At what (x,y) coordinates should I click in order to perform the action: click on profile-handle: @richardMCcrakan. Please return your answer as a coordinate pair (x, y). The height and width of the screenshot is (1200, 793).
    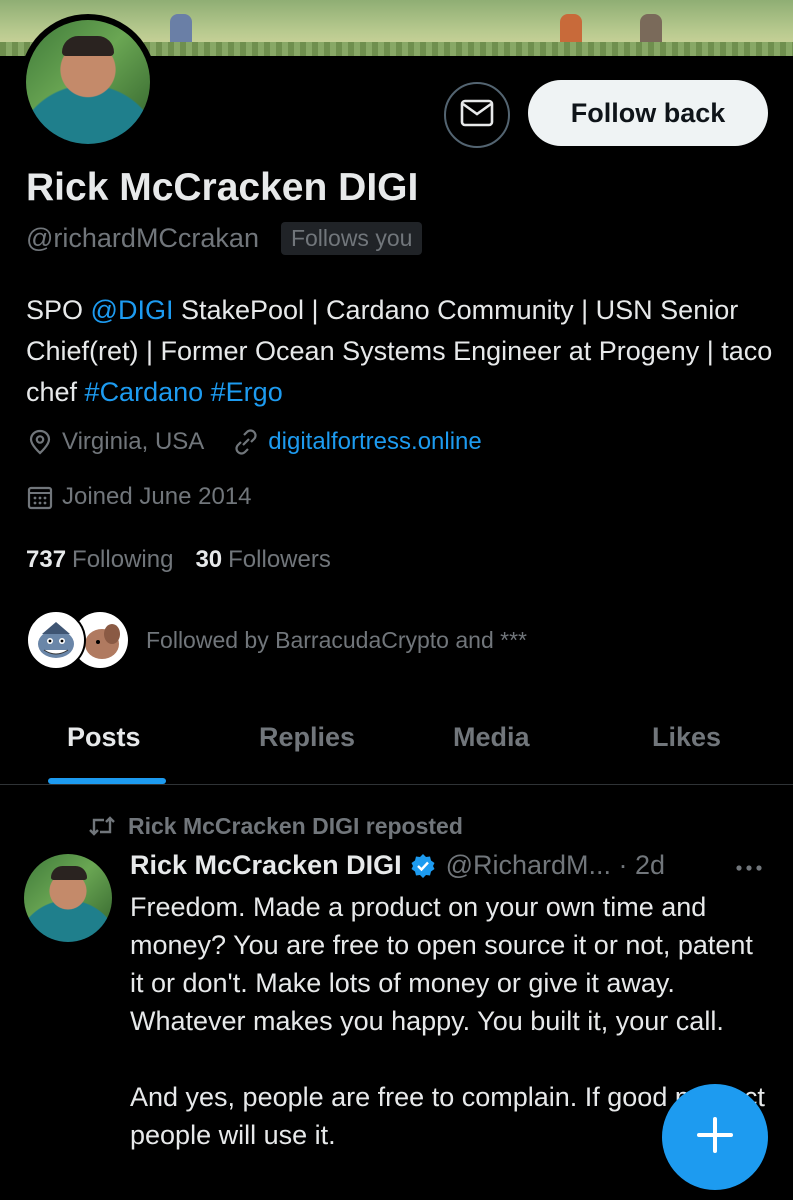
    Looking at the image, I should click on (142, 238).